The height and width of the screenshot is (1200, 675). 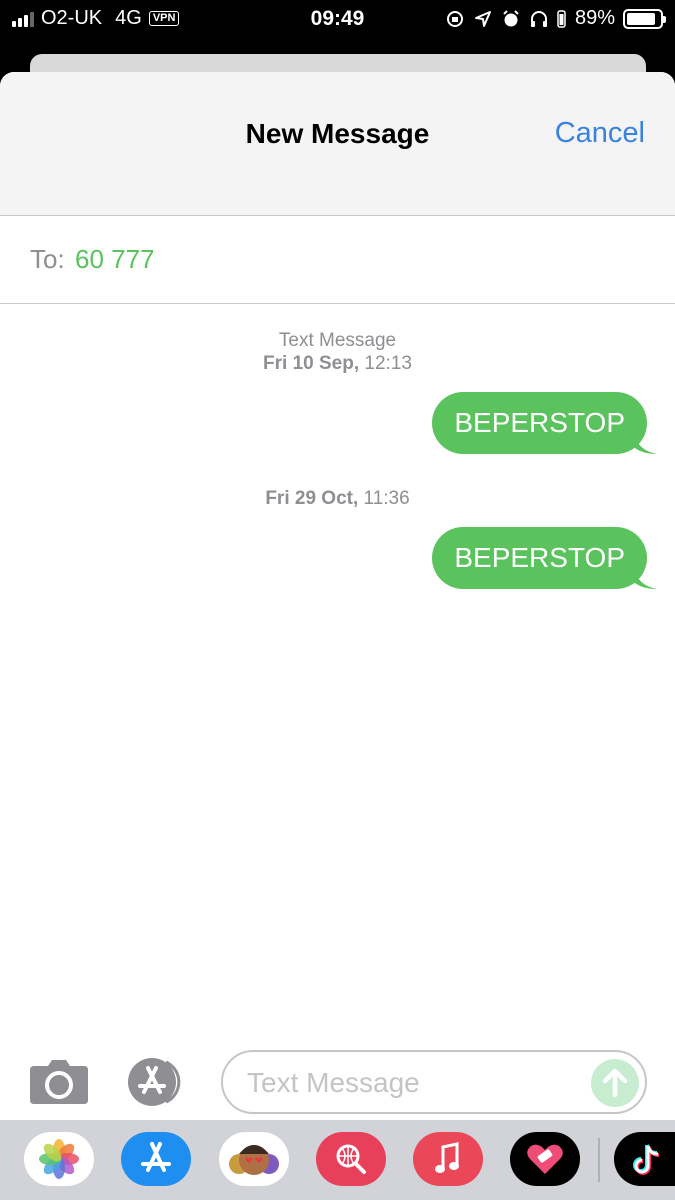 What do you see at coordinates (561, 18) in the screenshot?
I see `headphone-battery-icon` at bounding box center [561, 18].